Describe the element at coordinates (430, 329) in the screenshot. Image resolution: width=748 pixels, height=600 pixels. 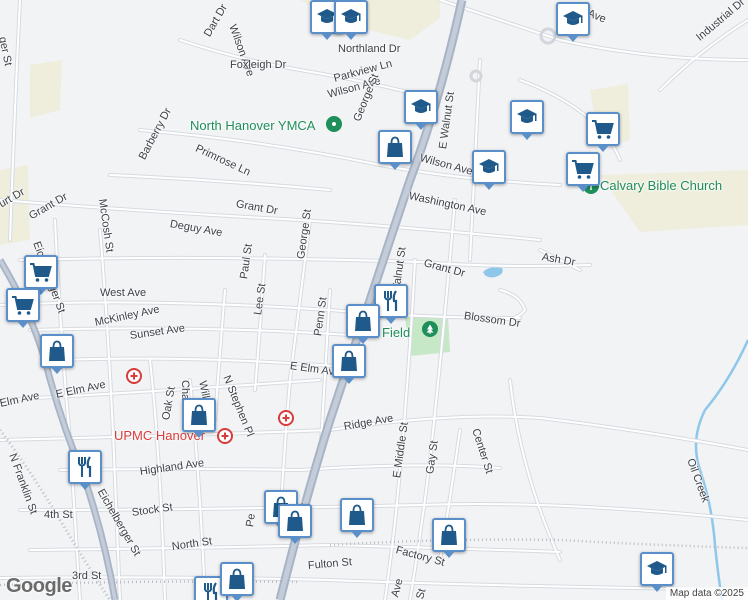
I see `park-icon` at that location.